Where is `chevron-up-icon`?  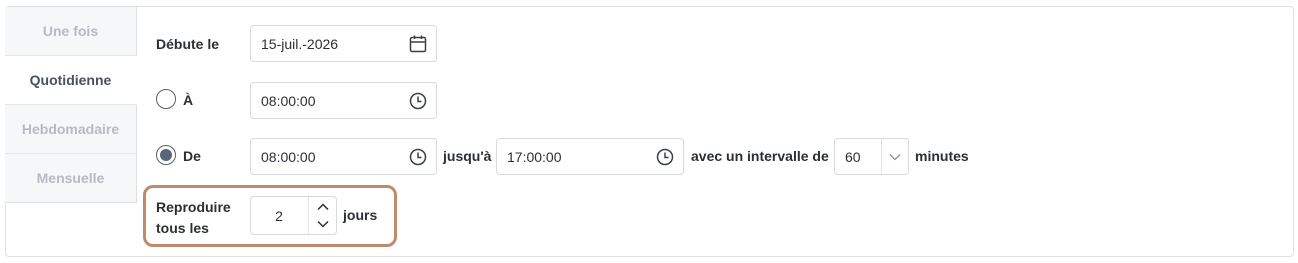 chevron-up-icon is located at coordinates (323, 207).